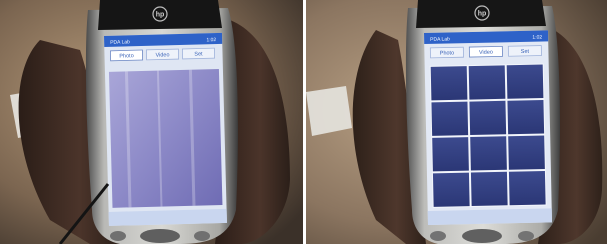 This screenshot has width=607, height=244. What do you see at coordinates (489, 216) in the screenshot?
I see `pda-bottom-bar` at bounding box center [489, 216].